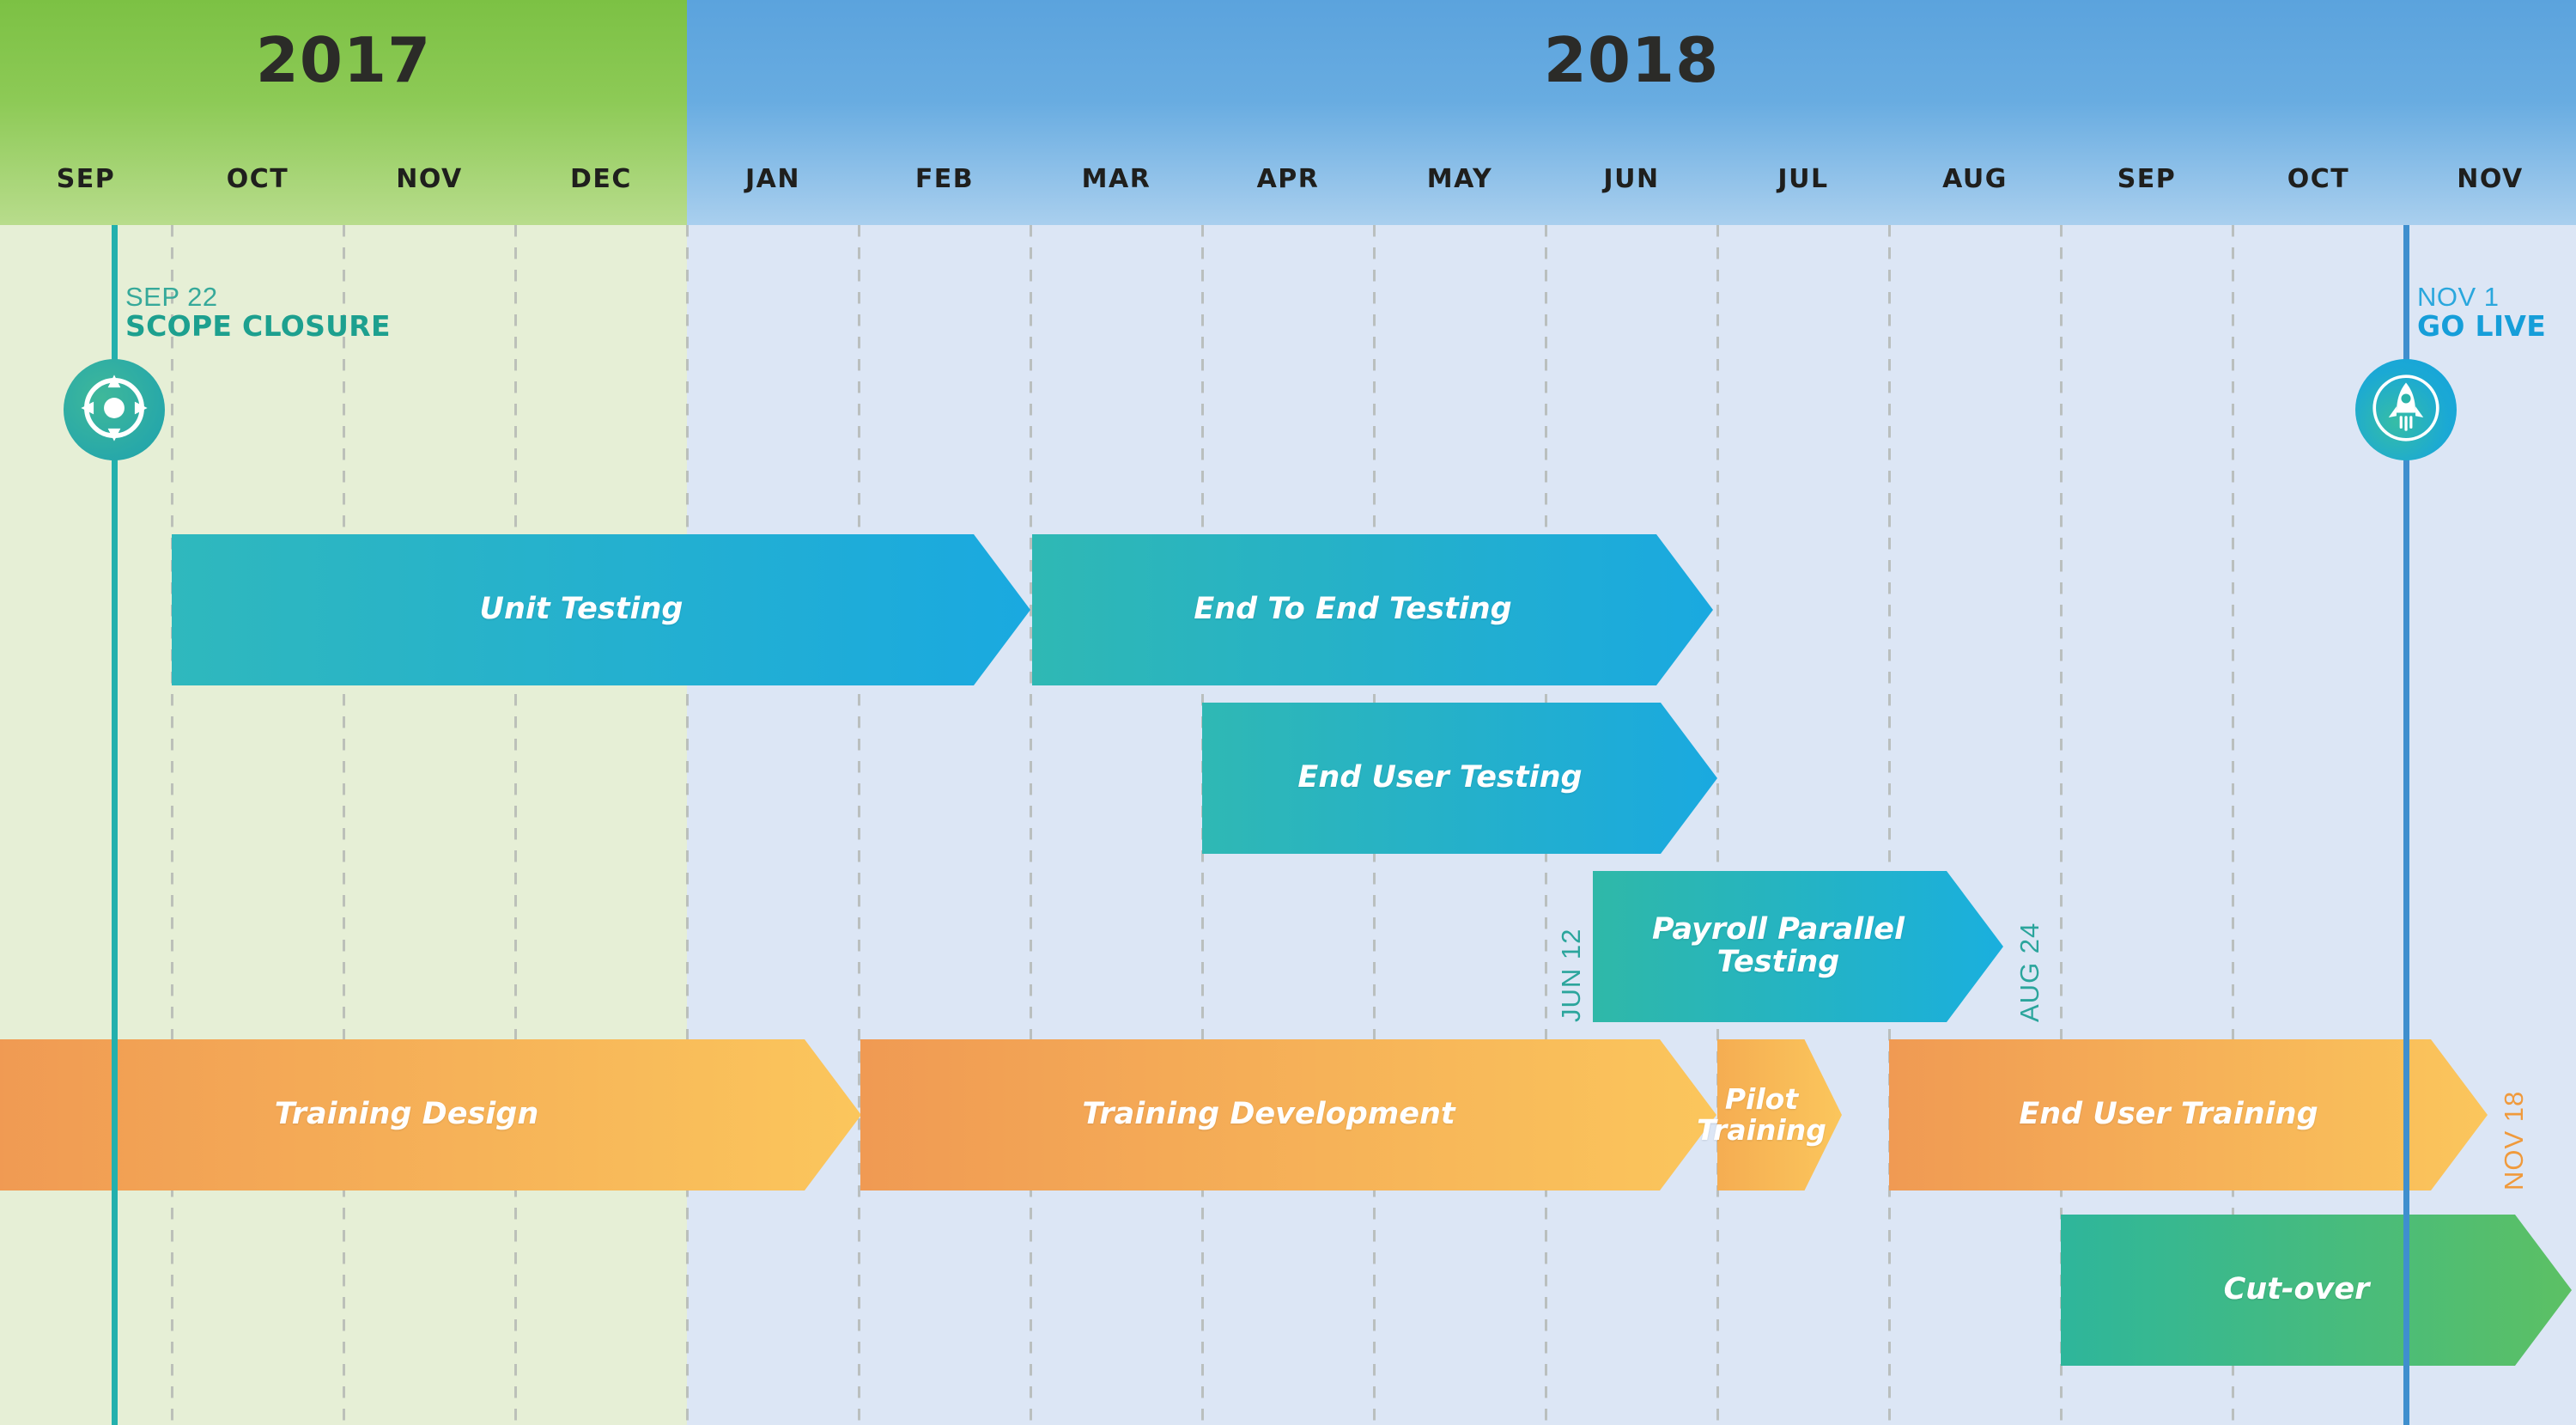 This screenshot has height=1425, width=2576. What do you see at coordinates (2318, 179) in the screenshot?
I see `month-label-oct-2018: OCT` at bounding box center [2318, 179].